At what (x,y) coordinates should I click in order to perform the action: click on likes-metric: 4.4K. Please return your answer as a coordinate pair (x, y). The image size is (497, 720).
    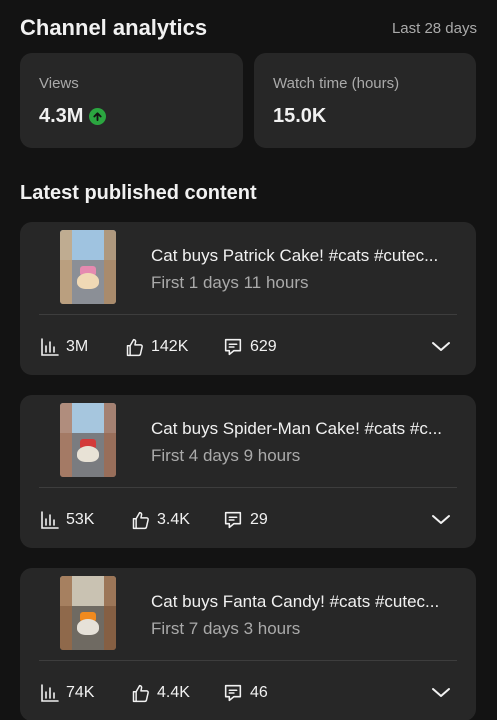
    Looking at the image, I should click on (160, 693).